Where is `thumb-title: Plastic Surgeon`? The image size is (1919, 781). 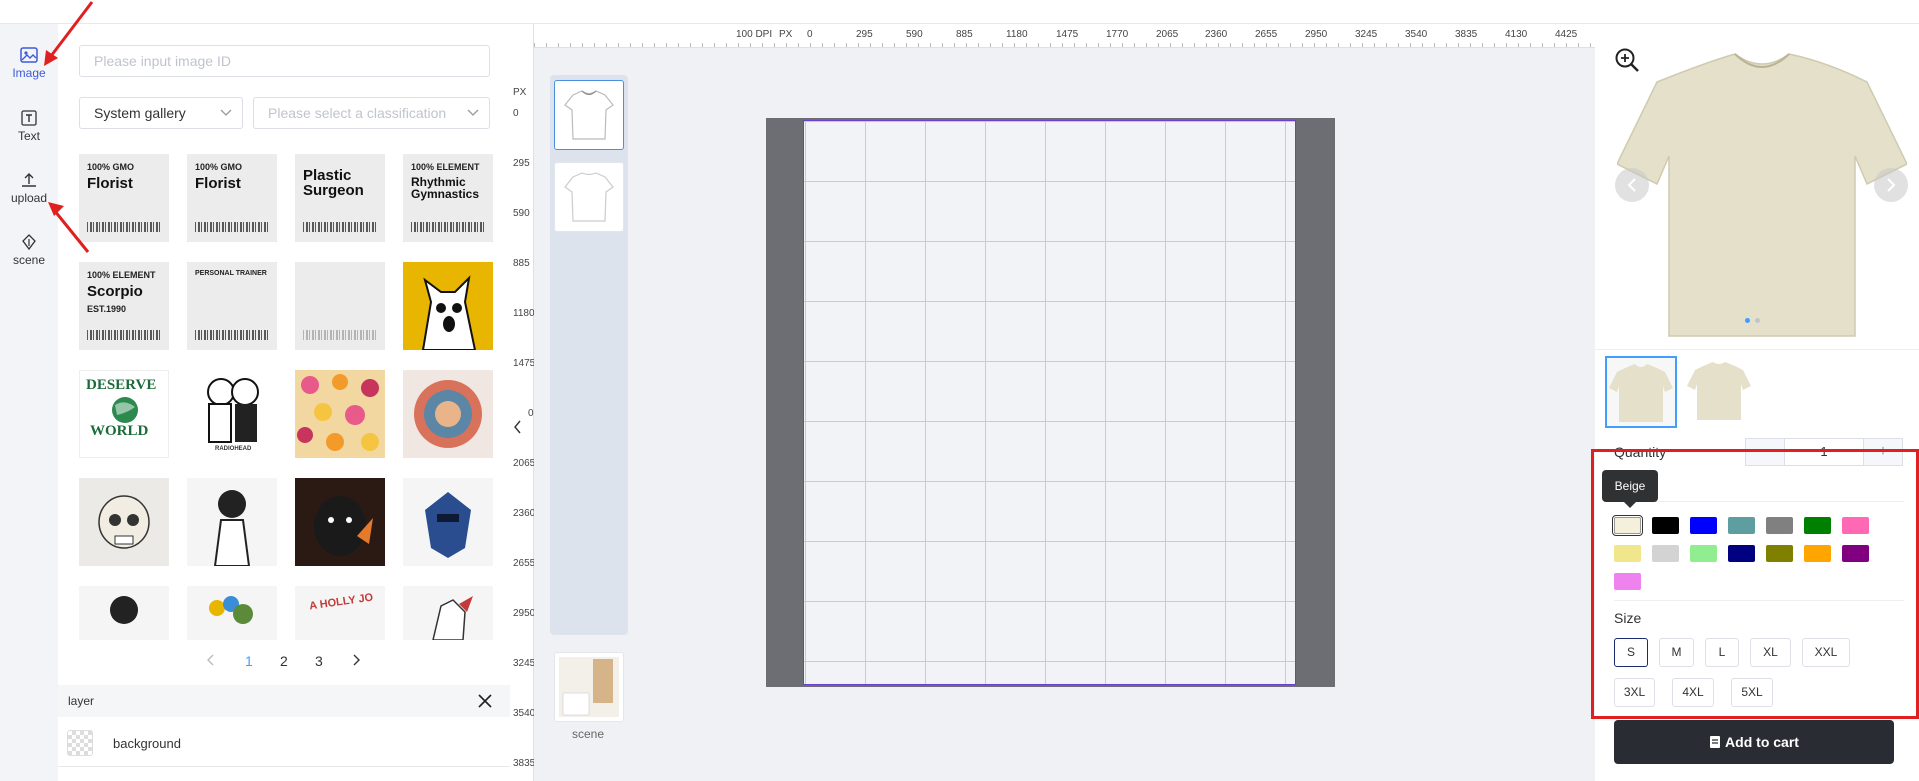
thumb-title: Plastic Surgeon is located at coordinates (333, 183).